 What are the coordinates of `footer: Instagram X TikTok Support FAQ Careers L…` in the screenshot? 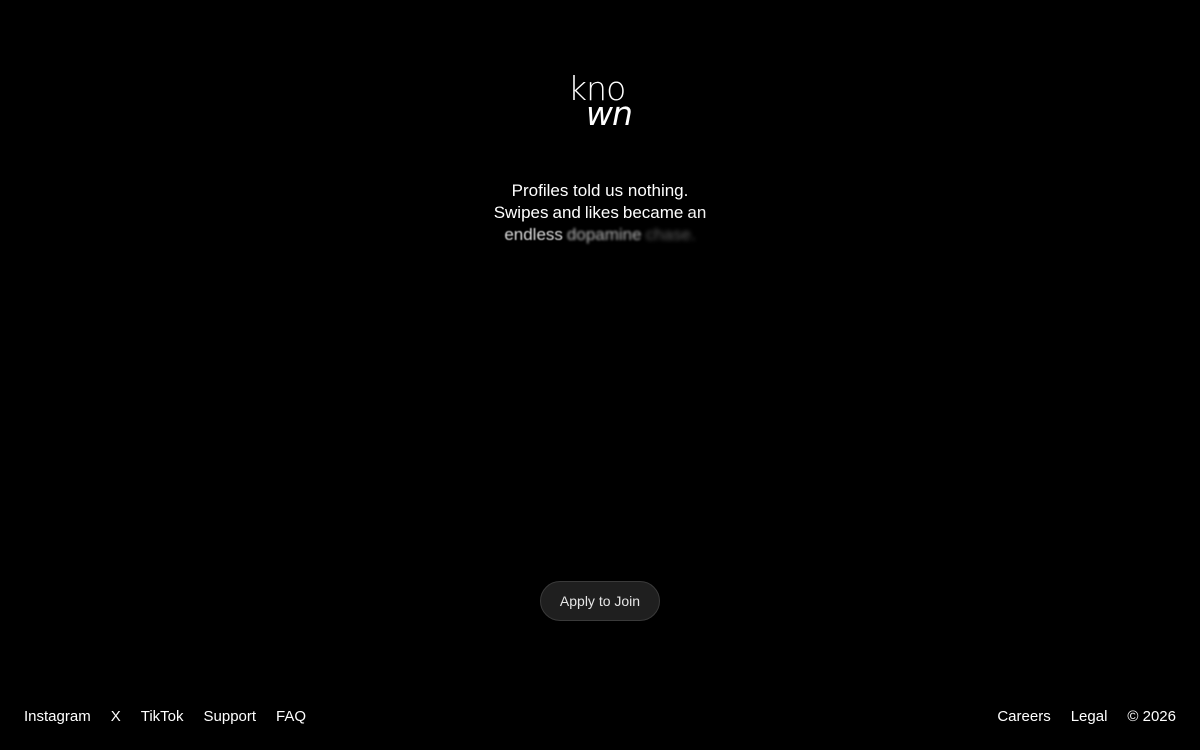 It's located at (600, 716).